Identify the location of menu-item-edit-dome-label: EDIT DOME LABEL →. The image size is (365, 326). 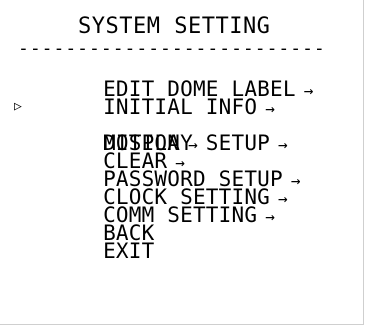
(157, 81).